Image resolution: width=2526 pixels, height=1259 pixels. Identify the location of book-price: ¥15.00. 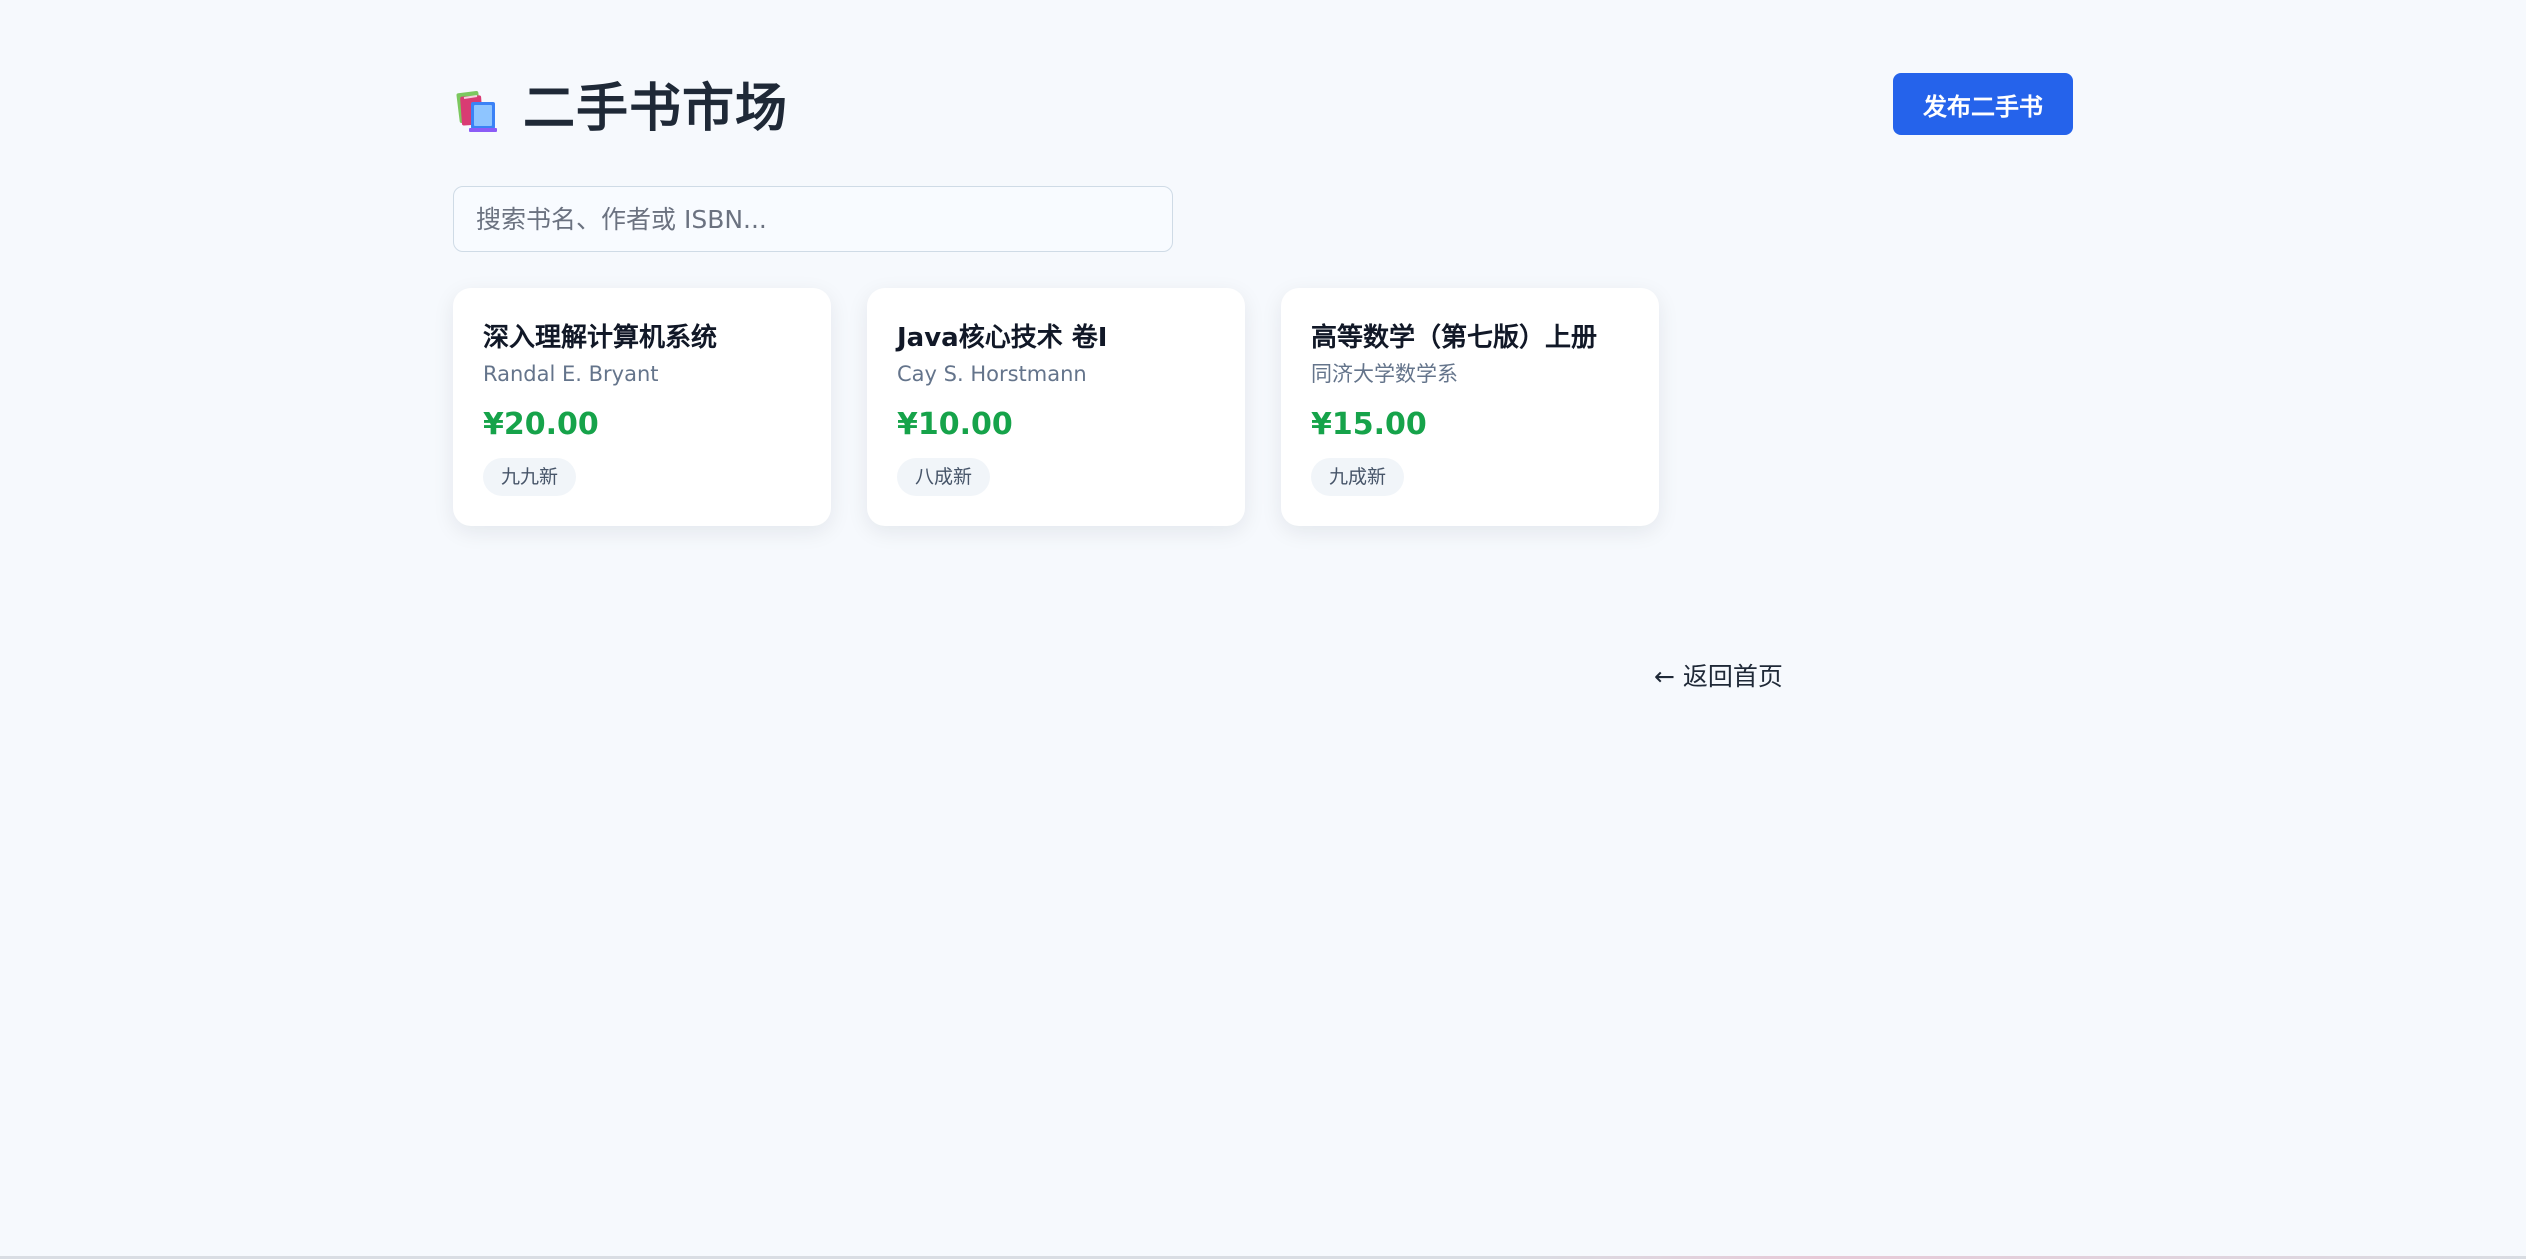
(1369, 424).